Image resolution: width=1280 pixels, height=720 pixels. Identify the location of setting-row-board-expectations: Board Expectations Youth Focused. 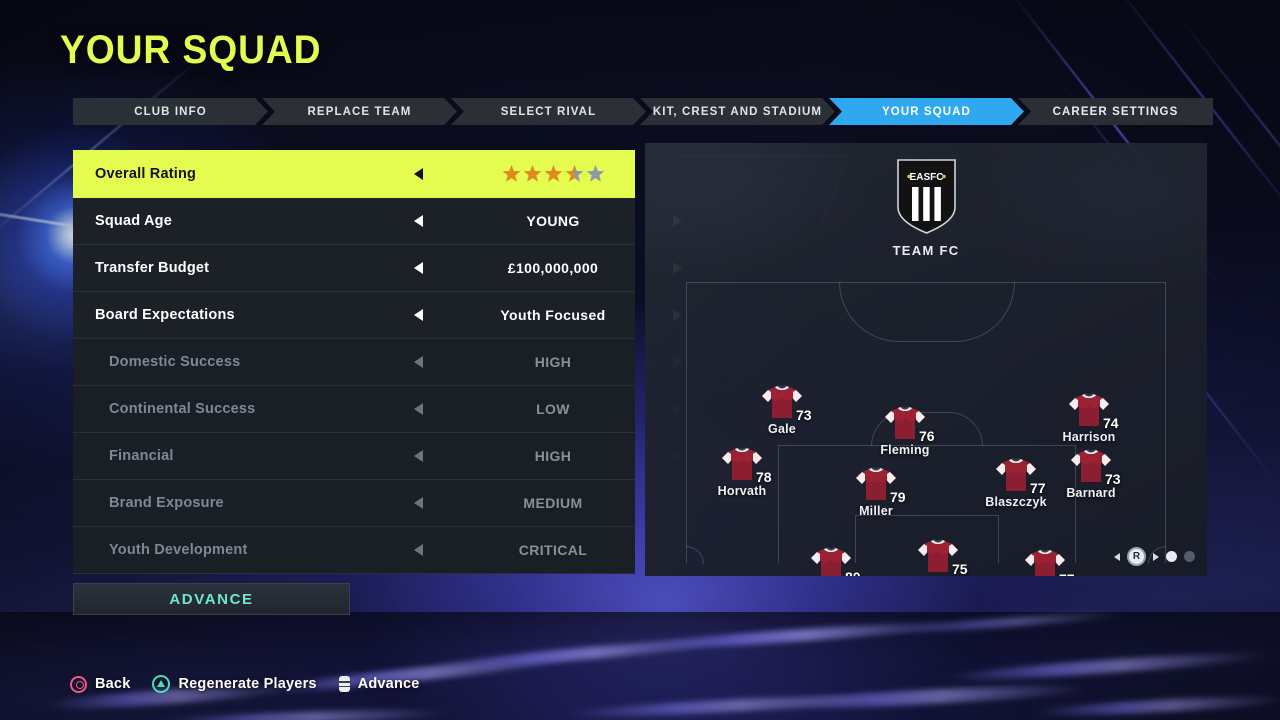
(377, 315).